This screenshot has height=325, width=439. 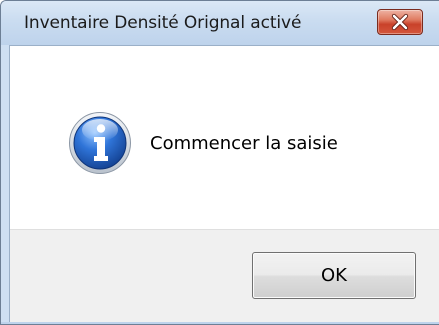 I want to click on close-button, so click(x=400, y=22).